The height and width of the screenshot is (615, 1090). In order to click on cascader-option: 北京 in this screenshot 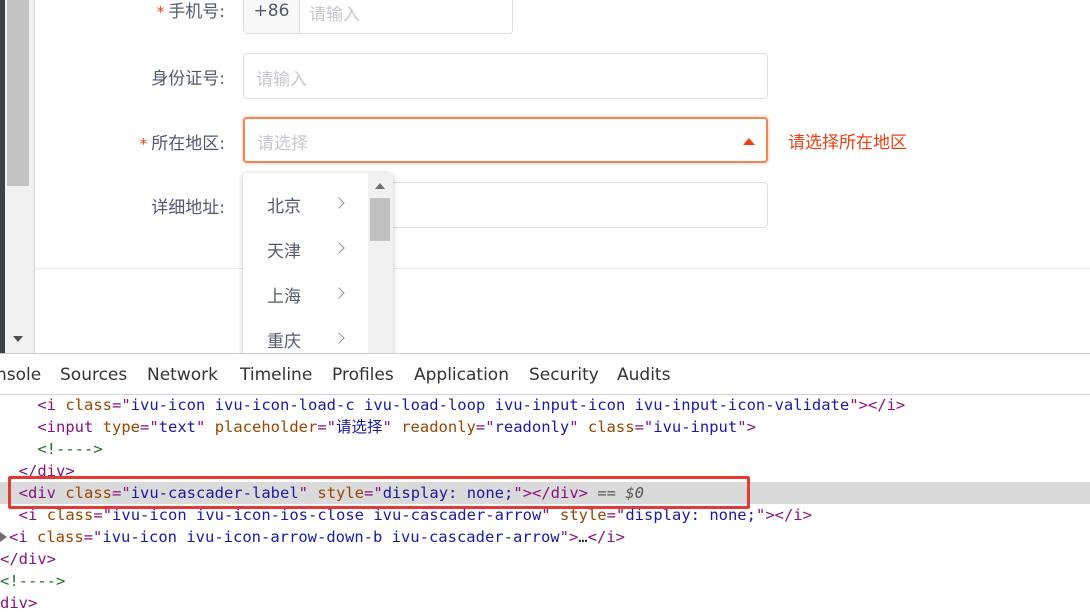, I will do `click(304, 204)`.